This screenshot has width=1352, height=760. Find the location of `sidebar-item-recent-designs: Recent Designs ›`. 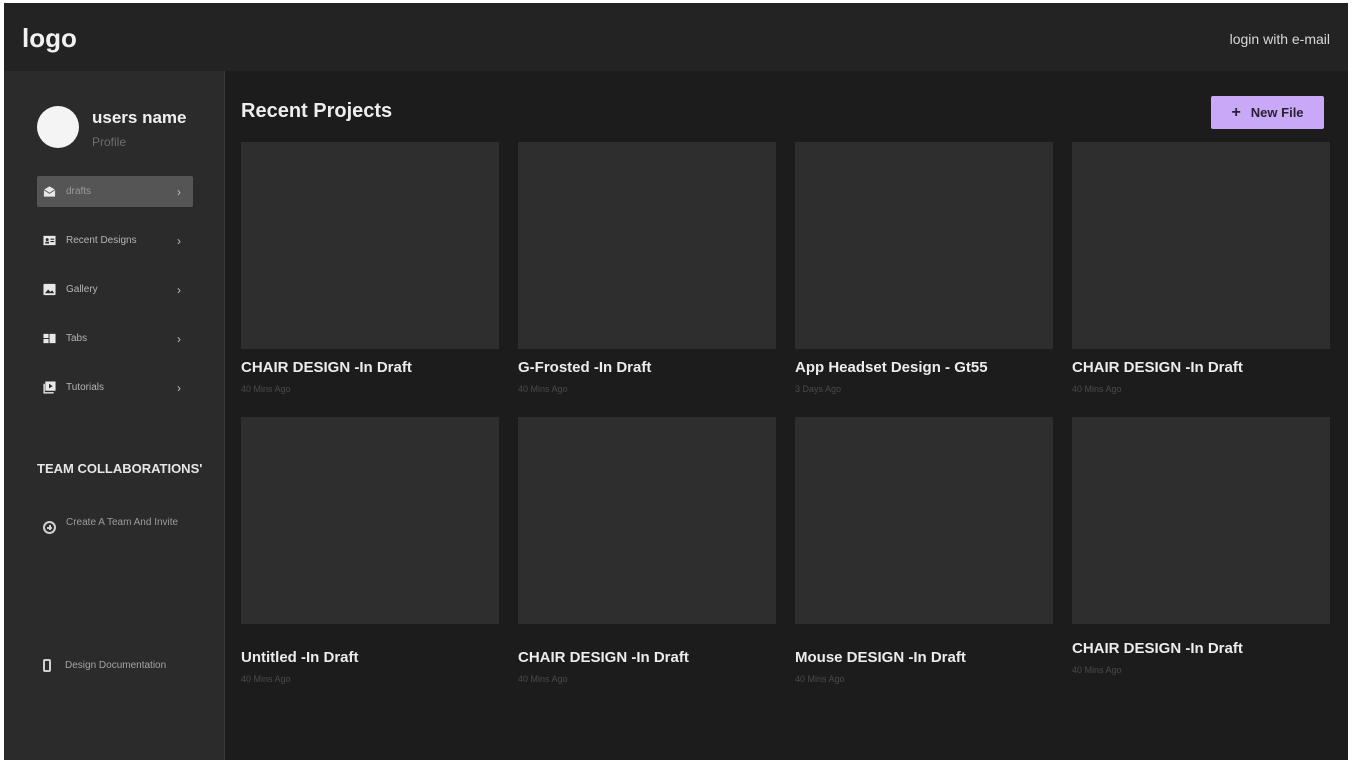

sidebar-item-recent-designs: Recent Designs › is located at coordinates (115, 240).